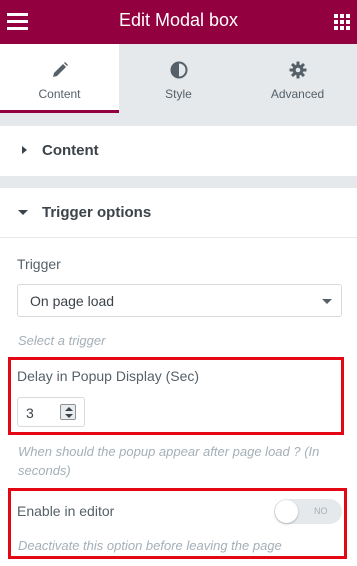  Describe the element at coordinates (178, 94) in the screenshot. I see `tab-style-label: Style` at that location.